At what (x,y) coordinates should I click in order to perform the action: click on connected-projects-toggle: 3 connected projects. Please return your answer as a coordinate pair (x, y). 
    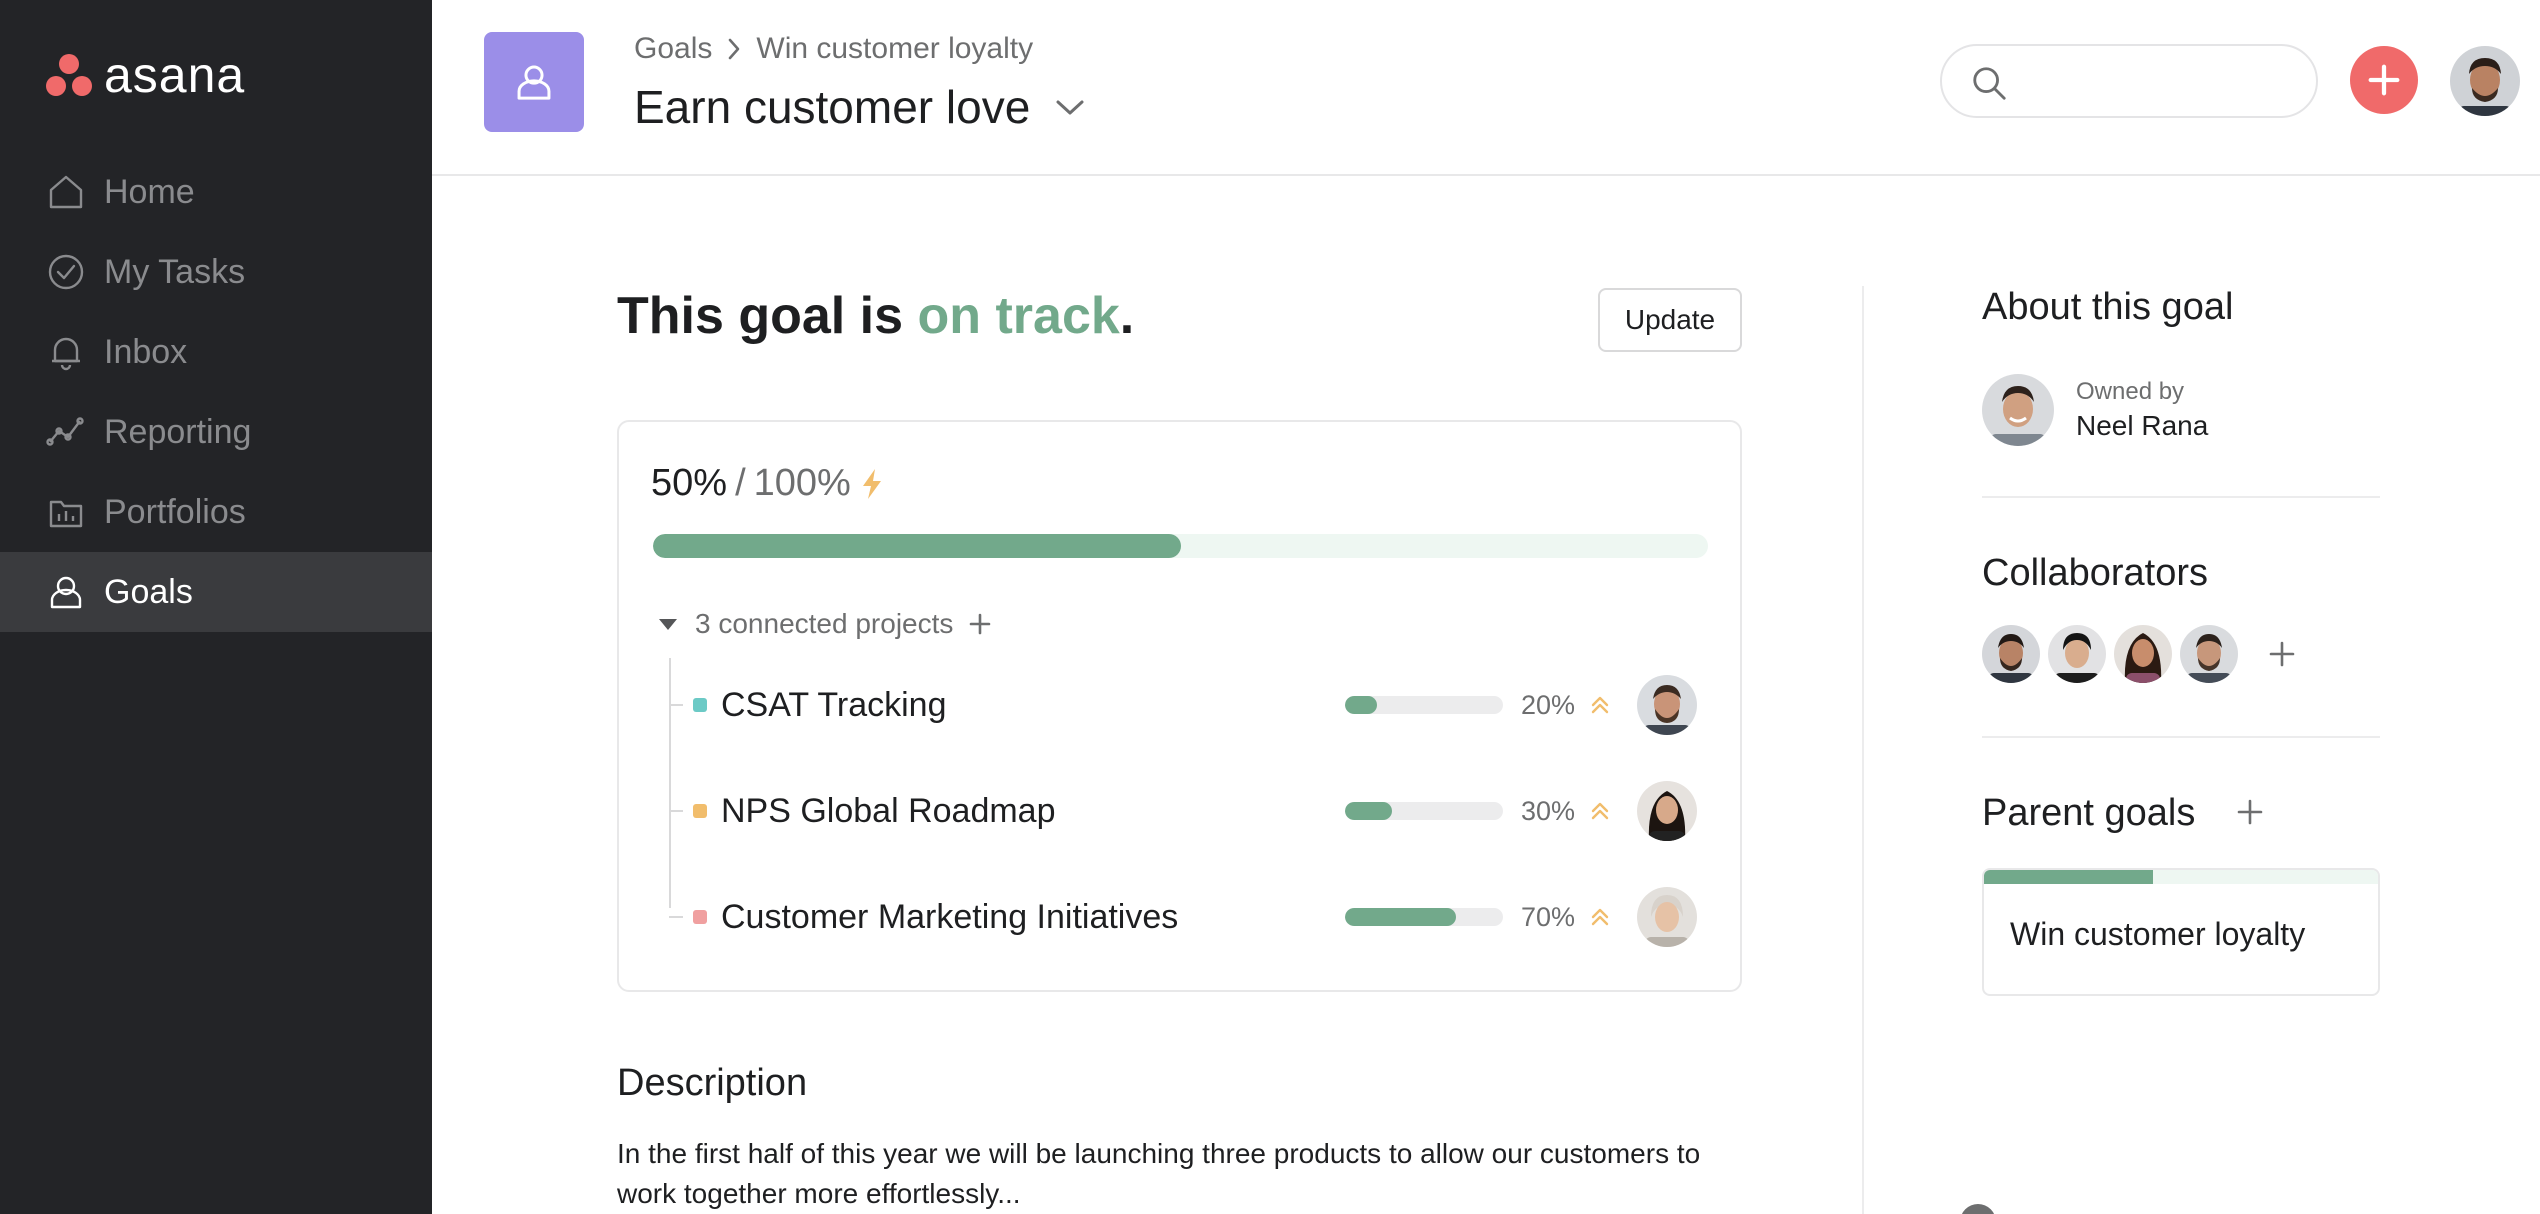
    Looking at the image, I should click on (824, 624).